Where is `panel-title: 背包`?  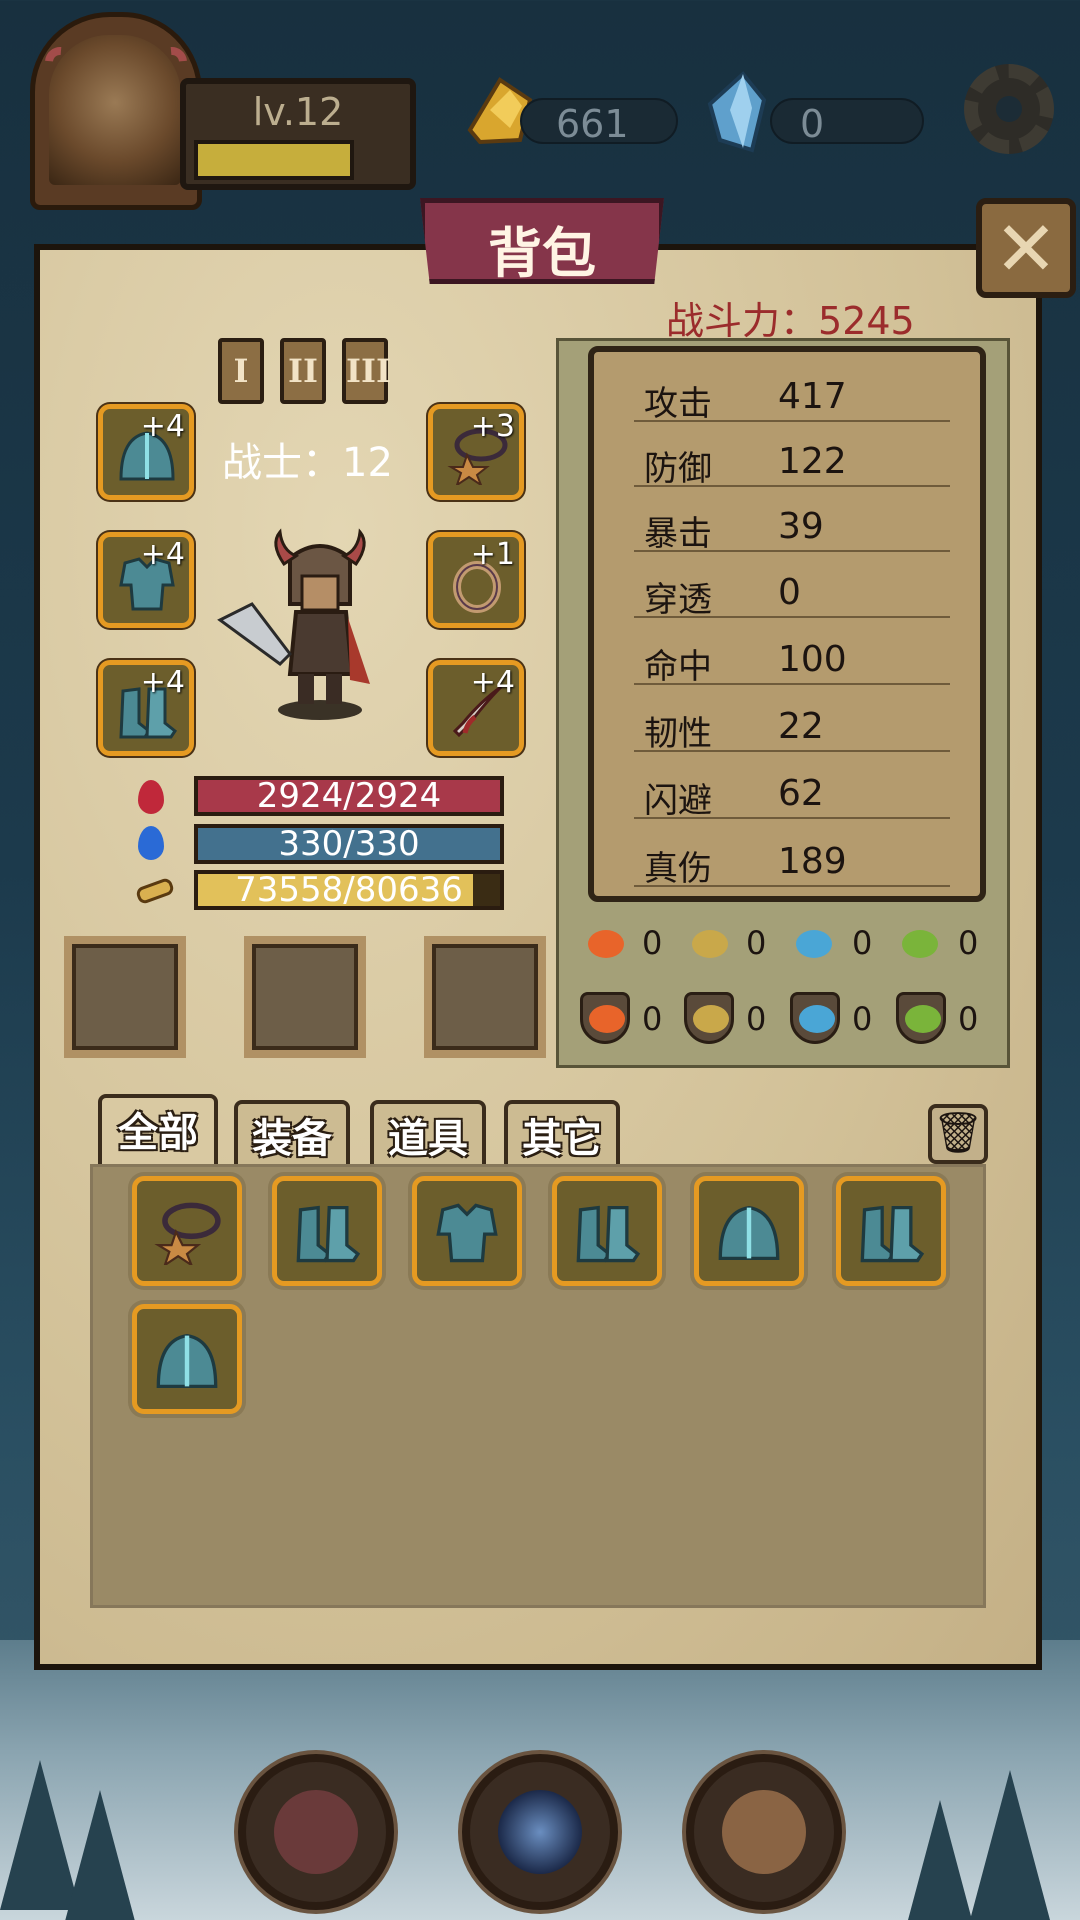
panel-title: 背包 is located at coordinates (542, 253).